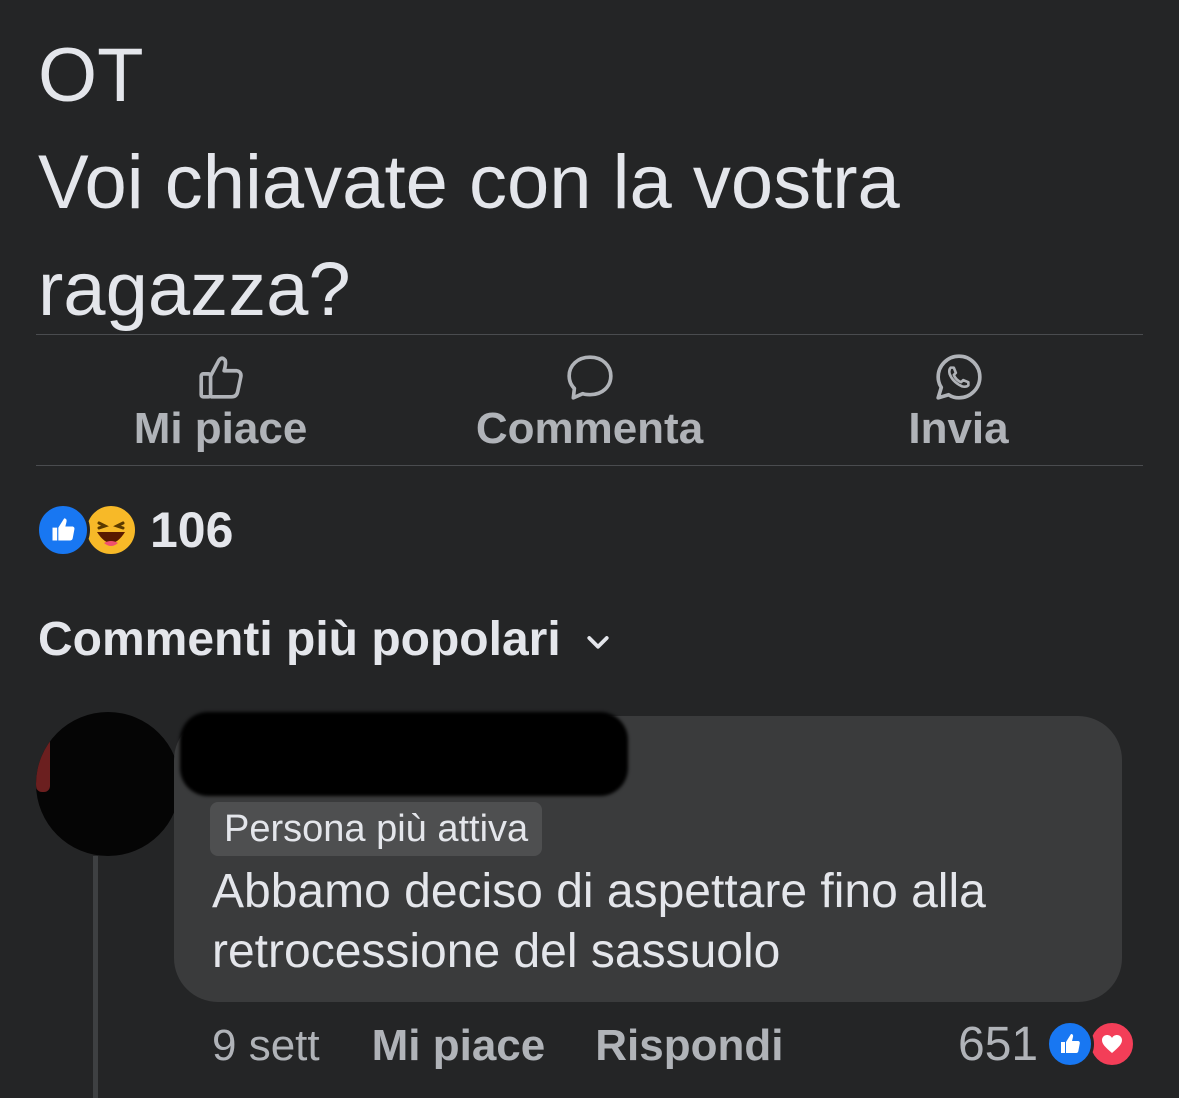 The height and width of the screenshot is (1098, 1179). I want to click on send-button: Invia, so click(958, 400).